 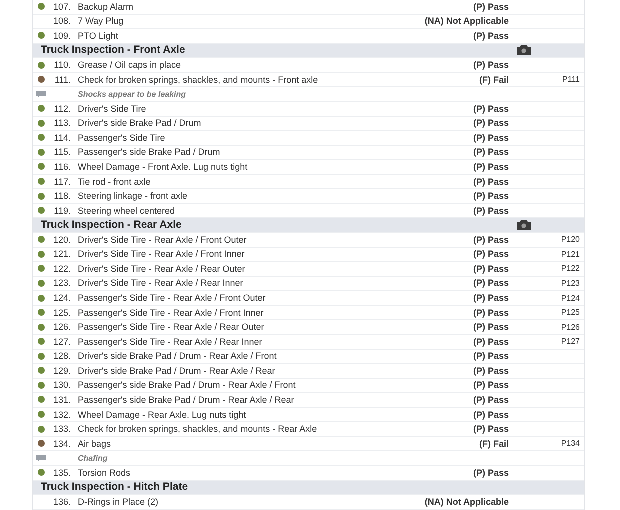 What do you see at coordinates (62, 123) in the screenshot?
I see `item-number: 113.` at bounding box center [62, 123].